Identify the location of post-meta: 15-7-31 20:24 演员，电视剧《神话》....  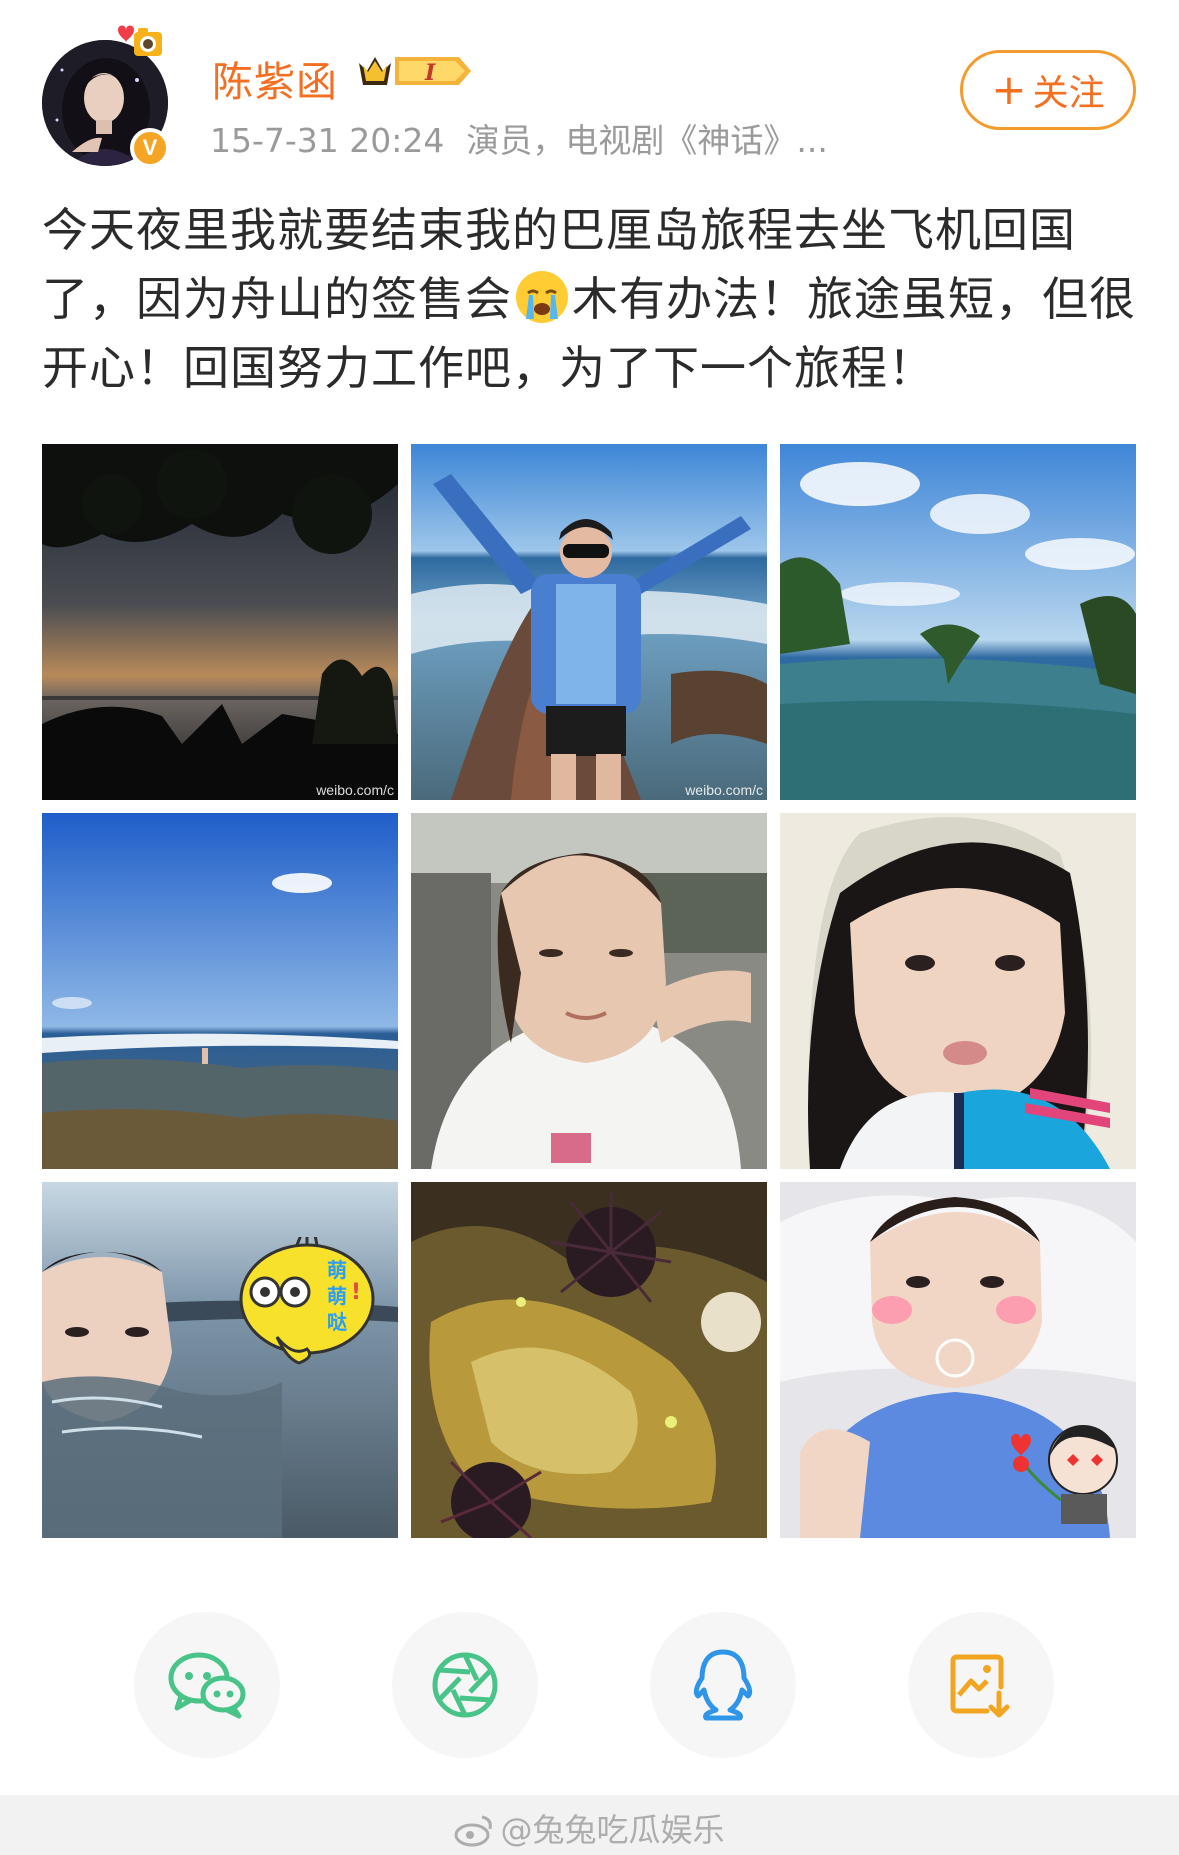
(519, 138).